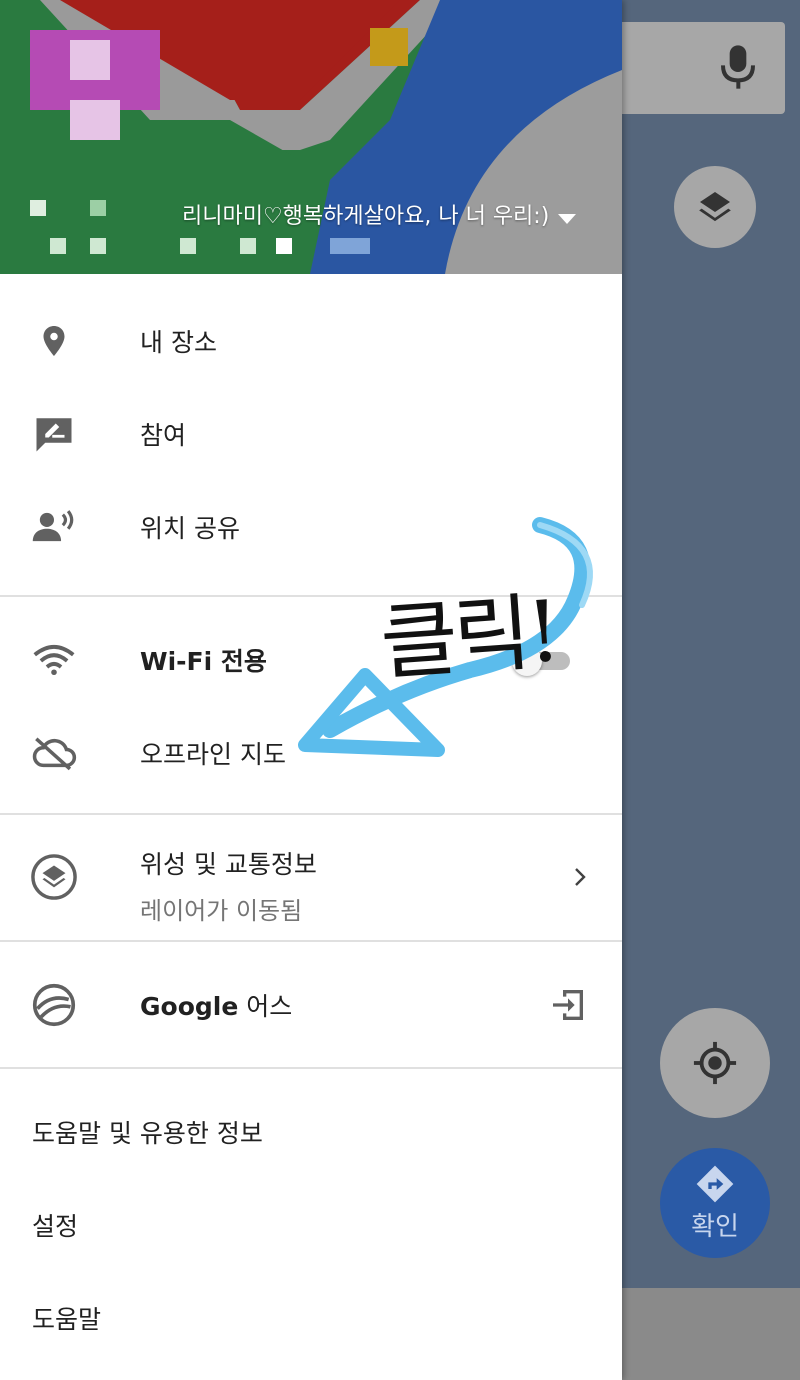 The height and width of the screenshot is (1380, 800). I want to click on directions-icon, so click(715, 1183).